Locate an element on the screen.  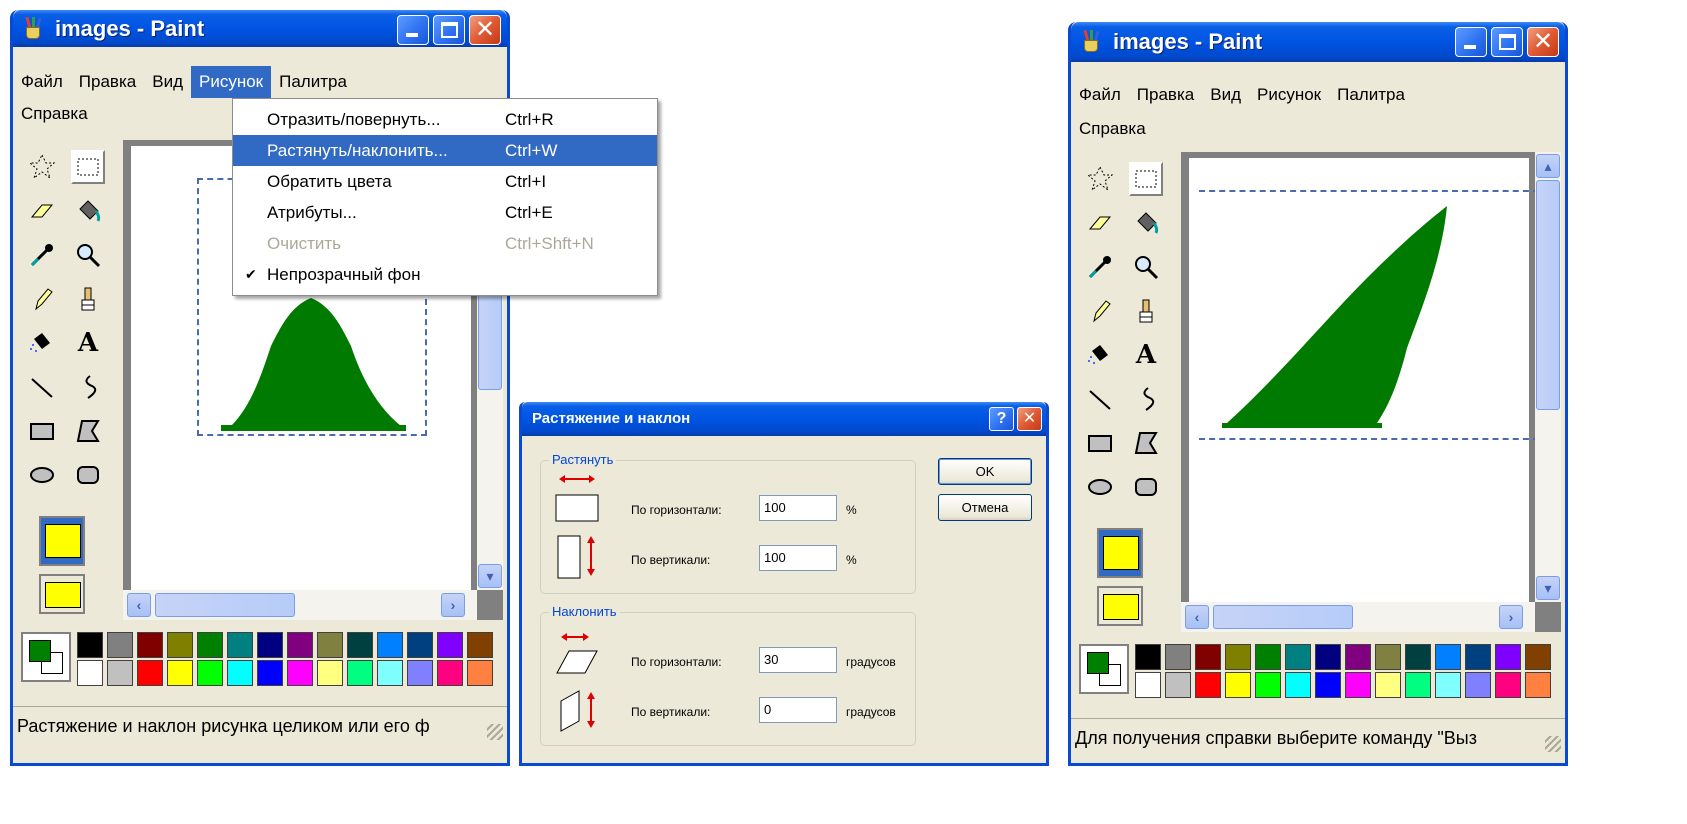
cancel-button: Отмена is located at coordinates (985, 507).